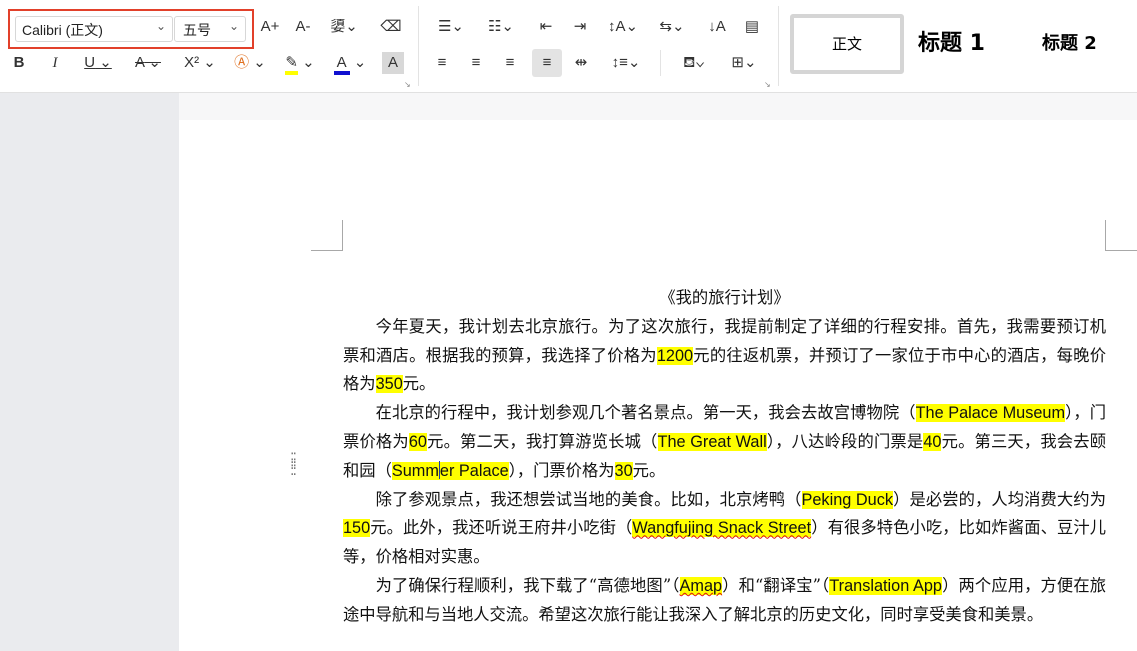 This screenshot has height=651, width=1137. What do you see at coordinates (501, 528) in the screenshot?
I see `text-run: 元。此外，我还听说王府井小吃街（` at bounding box center [501, 528].